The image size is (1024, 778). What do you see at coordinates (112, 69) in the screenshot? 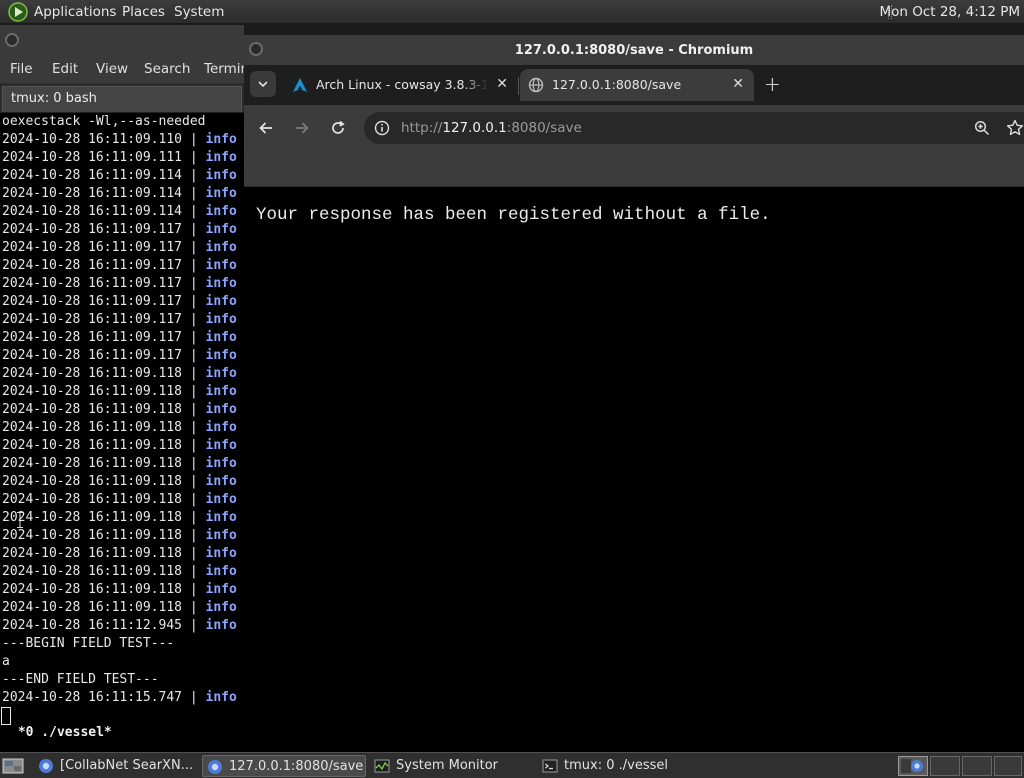
I see `menu-view: View` at bounding box center [112, 69].